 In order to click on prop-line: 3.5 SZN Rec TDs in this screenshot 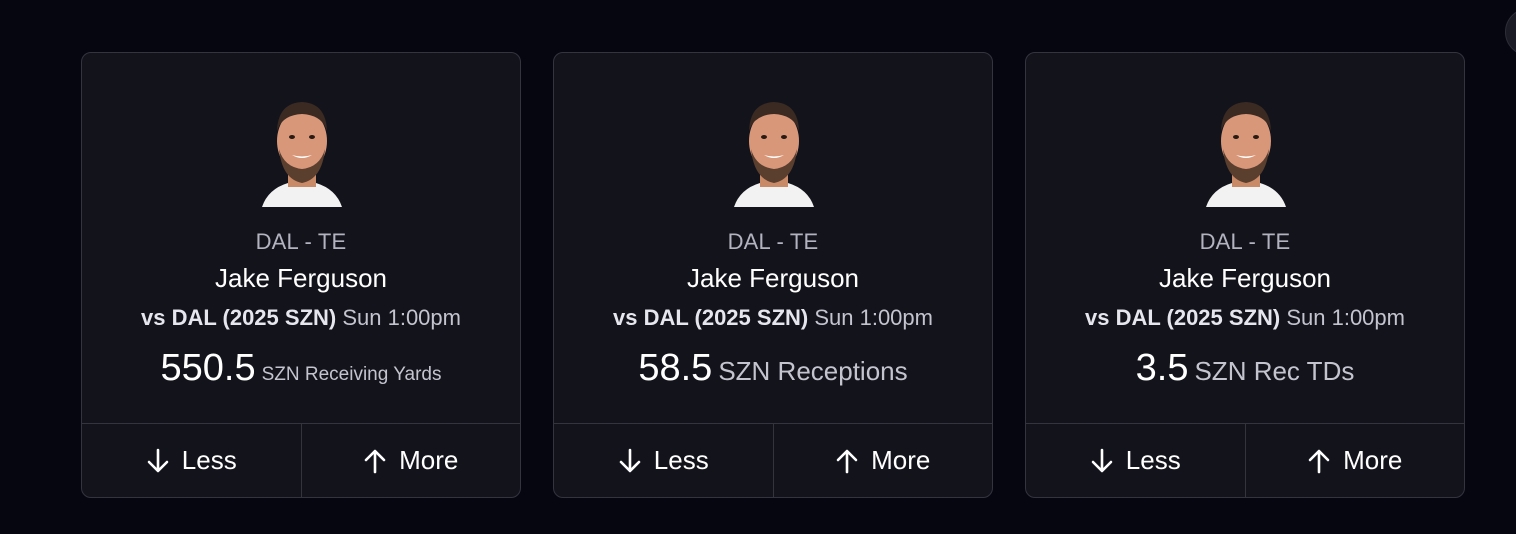, I will do `click(1245, 368)`.